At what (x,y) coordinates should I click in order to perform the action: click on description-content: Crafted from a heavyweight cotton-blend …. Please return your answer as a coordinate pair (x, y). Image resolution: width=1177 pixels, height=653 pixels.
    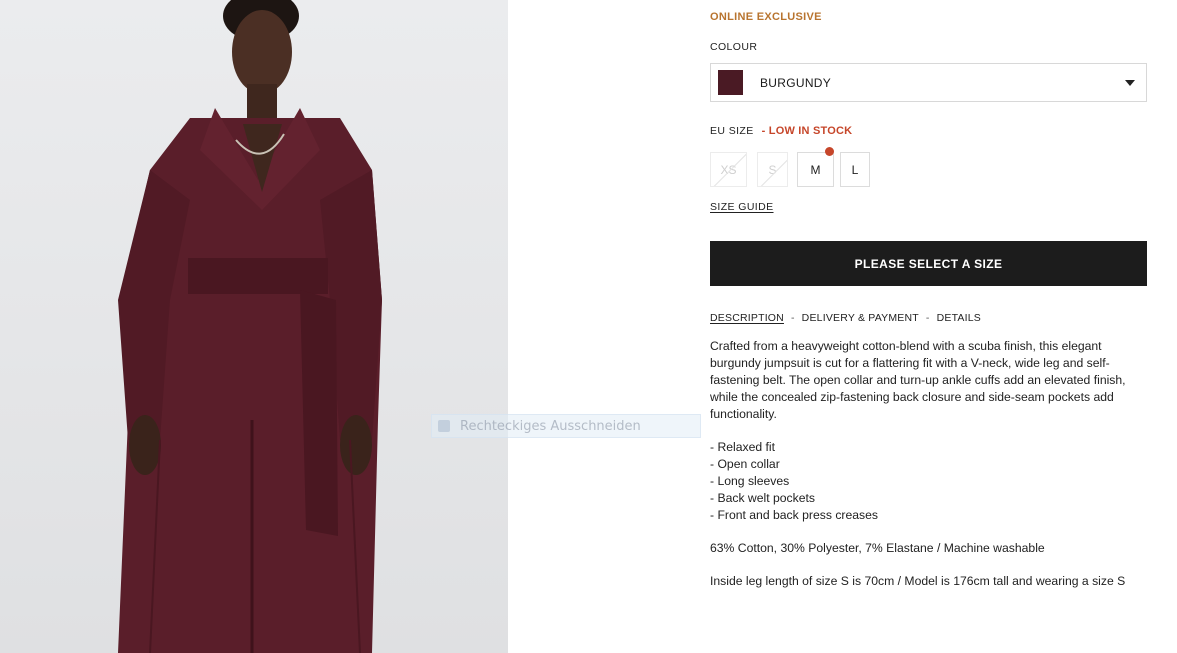
    Looking at the image, I should click on (928, 464).